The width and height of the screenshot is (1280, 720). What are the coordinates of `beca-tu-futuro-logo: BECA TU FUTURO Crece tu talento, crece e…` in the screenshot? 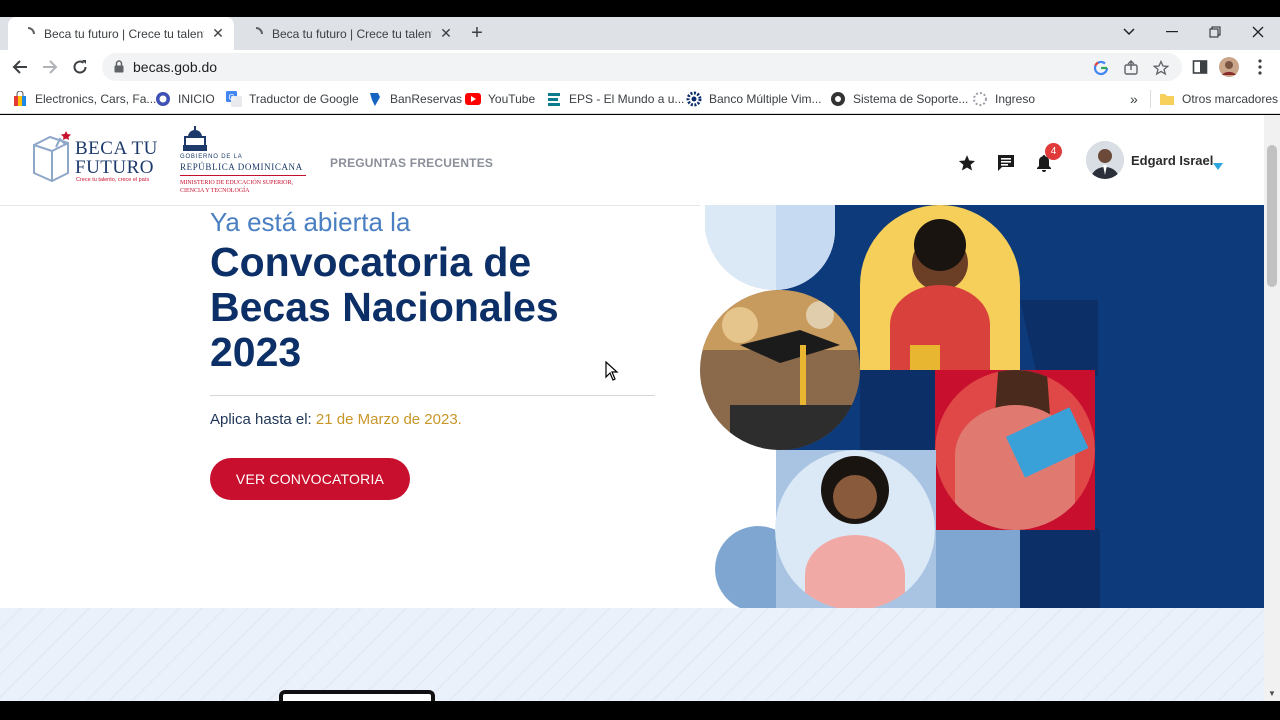 It's located at (95, 159).